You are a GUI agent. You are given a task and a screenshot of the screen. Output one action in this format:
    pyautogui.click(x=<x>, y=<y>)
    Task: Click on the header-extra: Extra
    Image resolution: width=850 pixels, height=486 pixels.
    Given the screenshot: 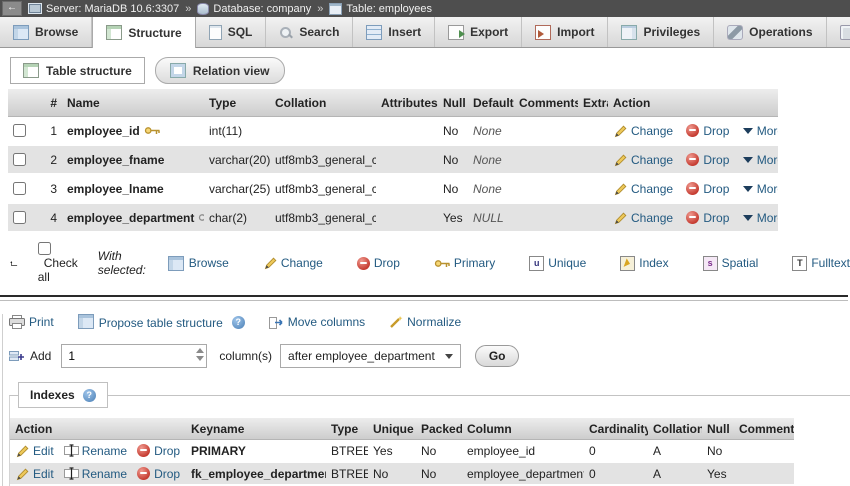 What is the action you would take?
    pyautogui.click(x=593, y=103)
    